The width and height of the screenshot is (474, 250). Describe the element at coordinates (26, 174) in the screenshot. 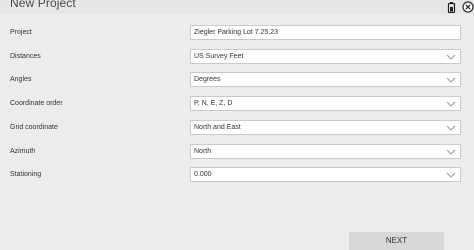

I see `stationing-label: Stationing` at that location.